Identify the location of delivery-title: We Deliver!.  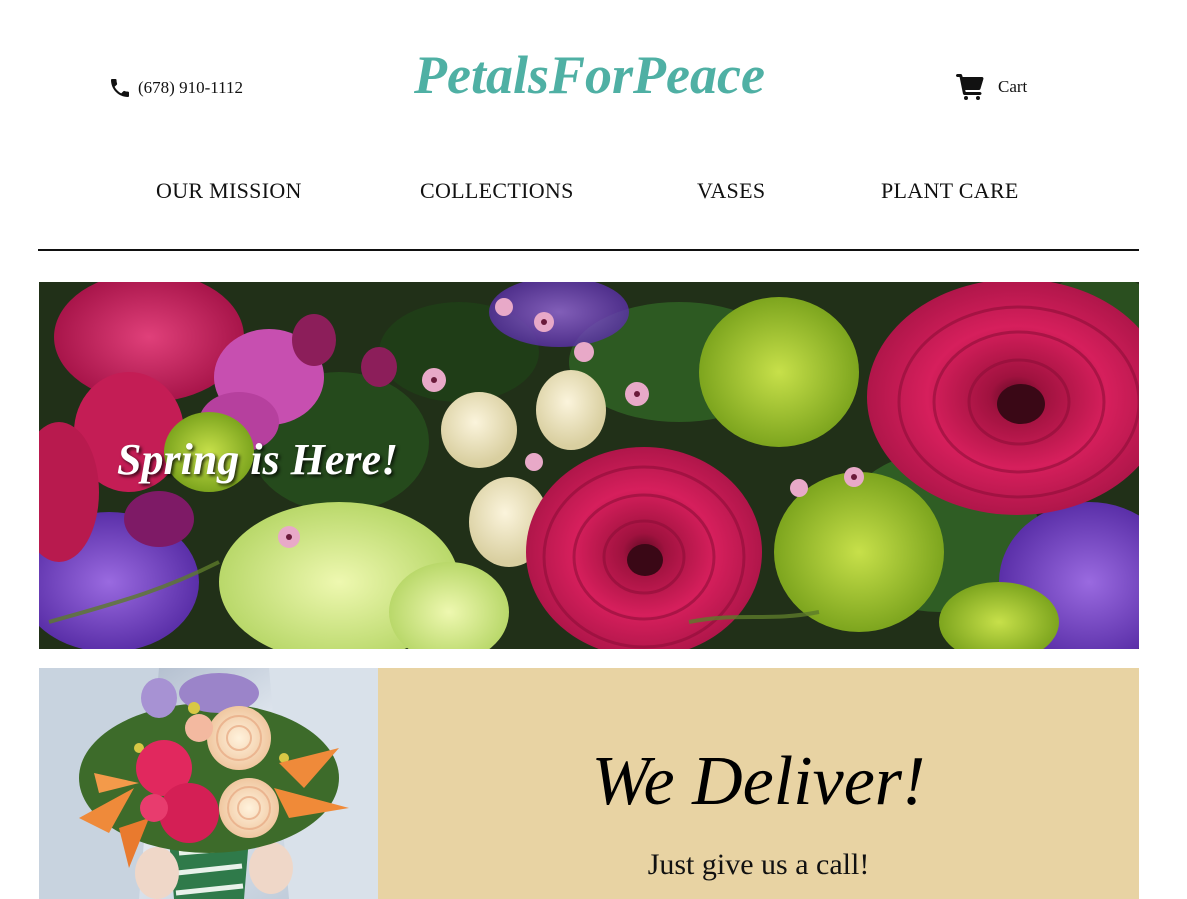
(758, 781).